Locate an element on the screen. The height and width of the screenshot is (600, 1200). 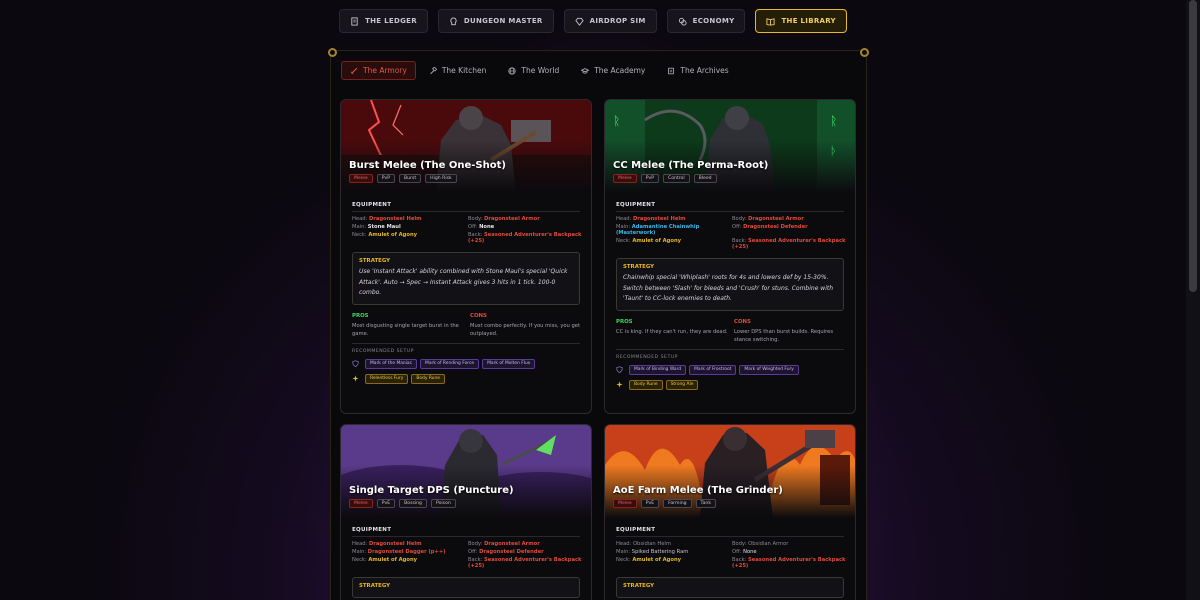
mark-chip: Mark of Weighted Fury is located at coordinates (769, 369).